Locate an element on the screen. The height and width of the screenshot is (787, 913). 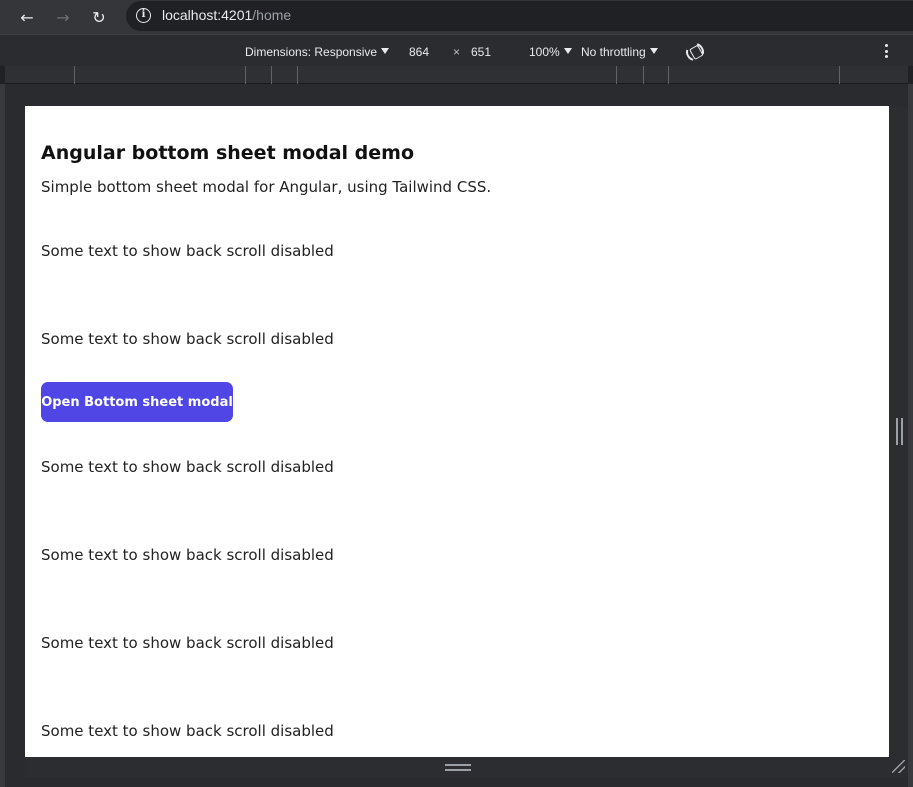
reload-icon: ↻ is located at coordinates (99, 17).